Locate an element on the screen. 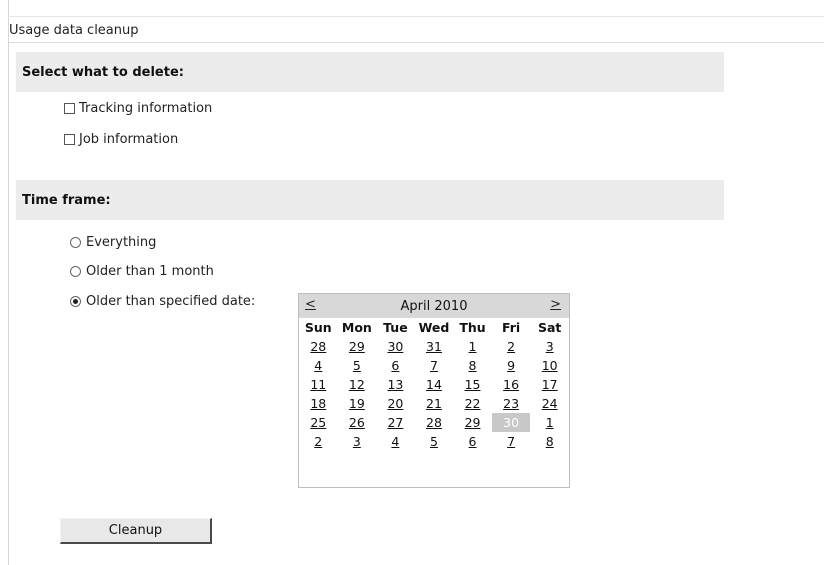 The height and width of the screenshot is (565, 824). calendar-day-cell: 26 is located at coordinates (357, 422).